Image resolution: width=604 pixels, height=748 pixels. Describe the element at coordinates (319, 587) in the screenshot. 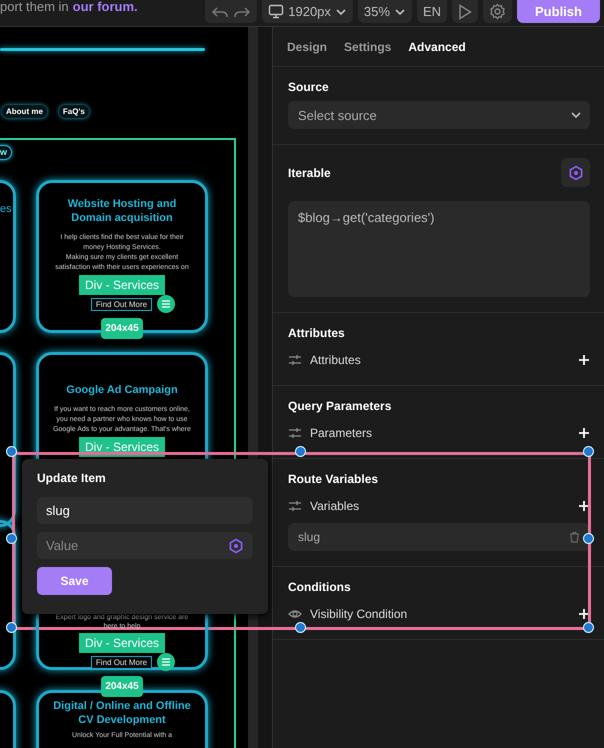

I see `section-heading: Conditions` at that location.